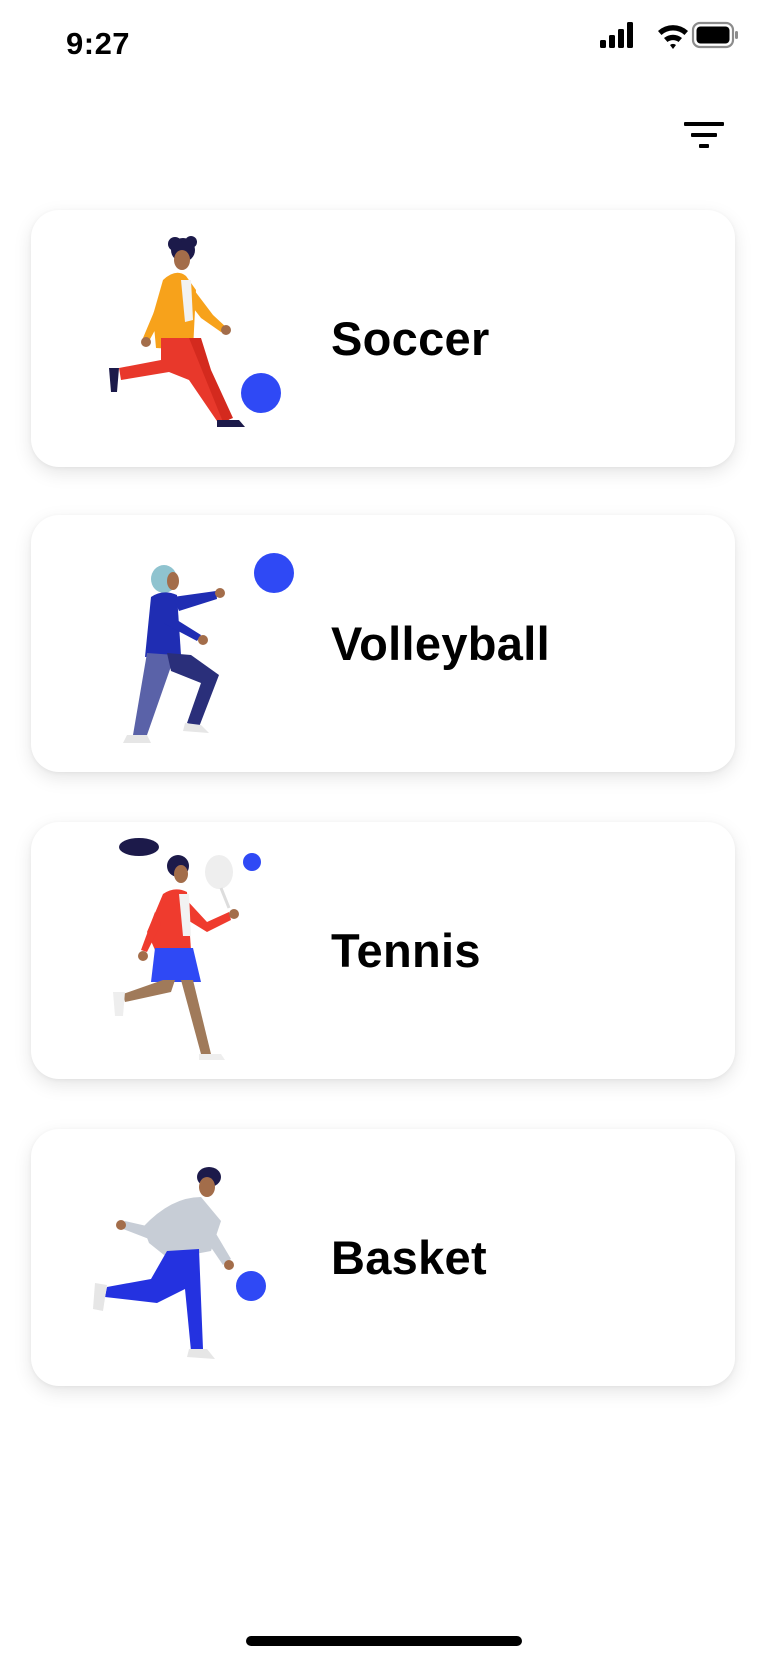 The width and height of the screenshot is (768, 1663). I want to click on cellular-signal-icon, so click(616, 35).